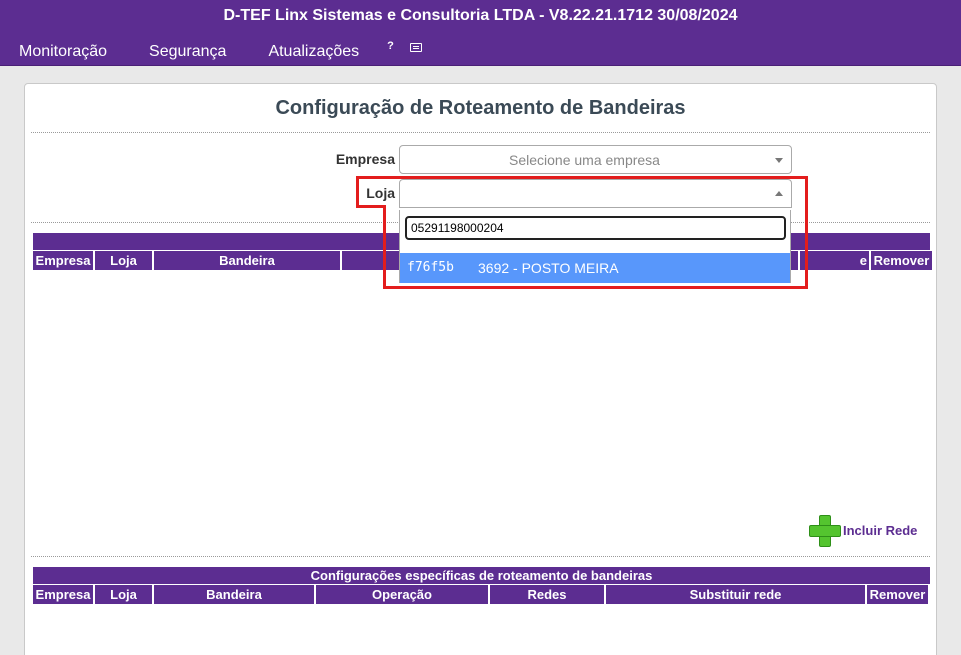 Image resolution: width=961 pixels, height=655 pixels. Describe the element at coordinates (595, 287) in the screenshot. I see `highlight-box-bottom` at that location.